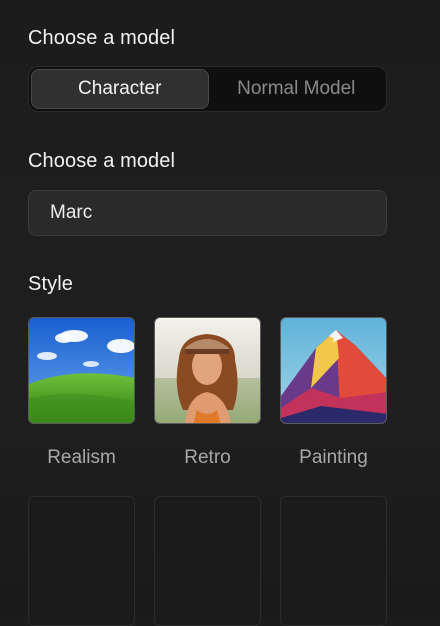 Image resolution: width=440 pixels, height=626 pixels. I want to click on tab-character: Character, so click(120, 89).